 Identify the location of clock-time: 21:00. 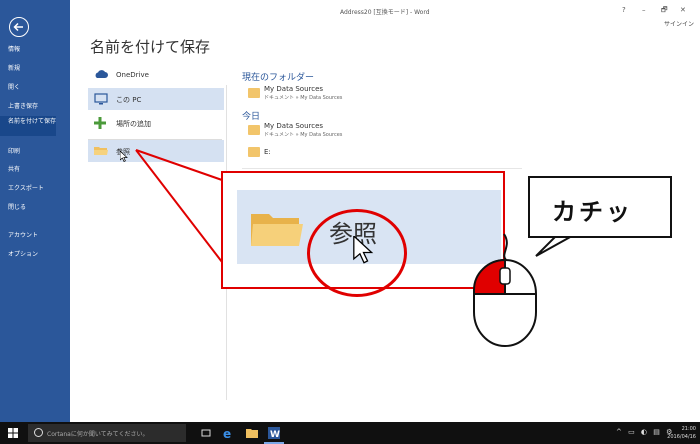
(688, 429).